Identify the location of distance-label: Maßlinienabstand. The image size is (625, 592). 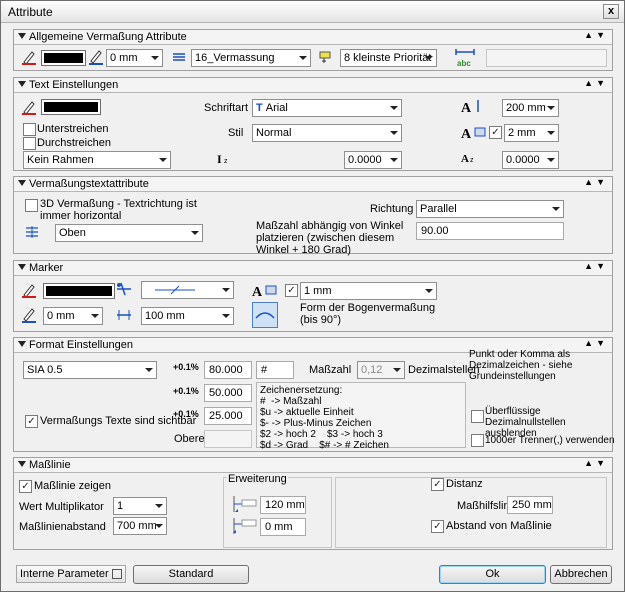
(62, 527).